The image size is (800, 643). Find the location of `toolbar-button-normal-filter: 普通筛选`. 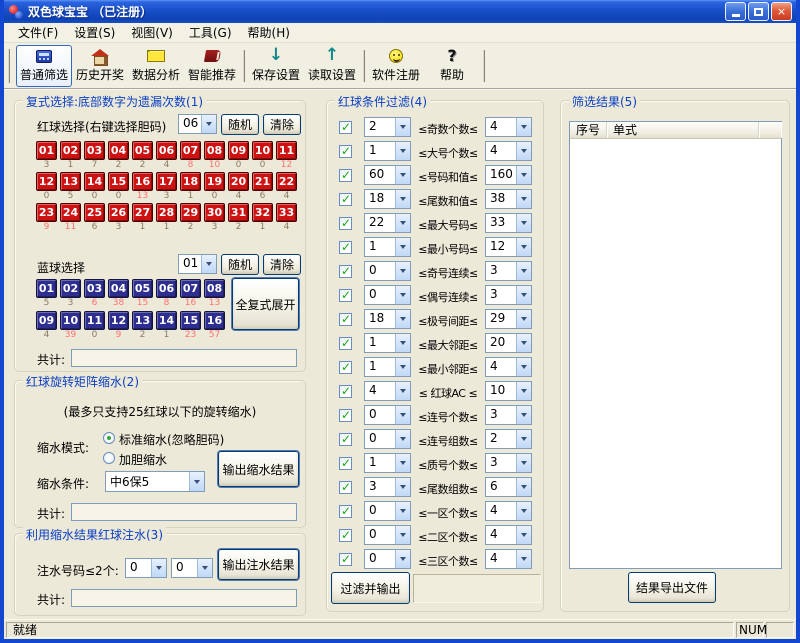

toolbar-button-normal-filter: 普通筛选 is located at coordinates (44, 66).